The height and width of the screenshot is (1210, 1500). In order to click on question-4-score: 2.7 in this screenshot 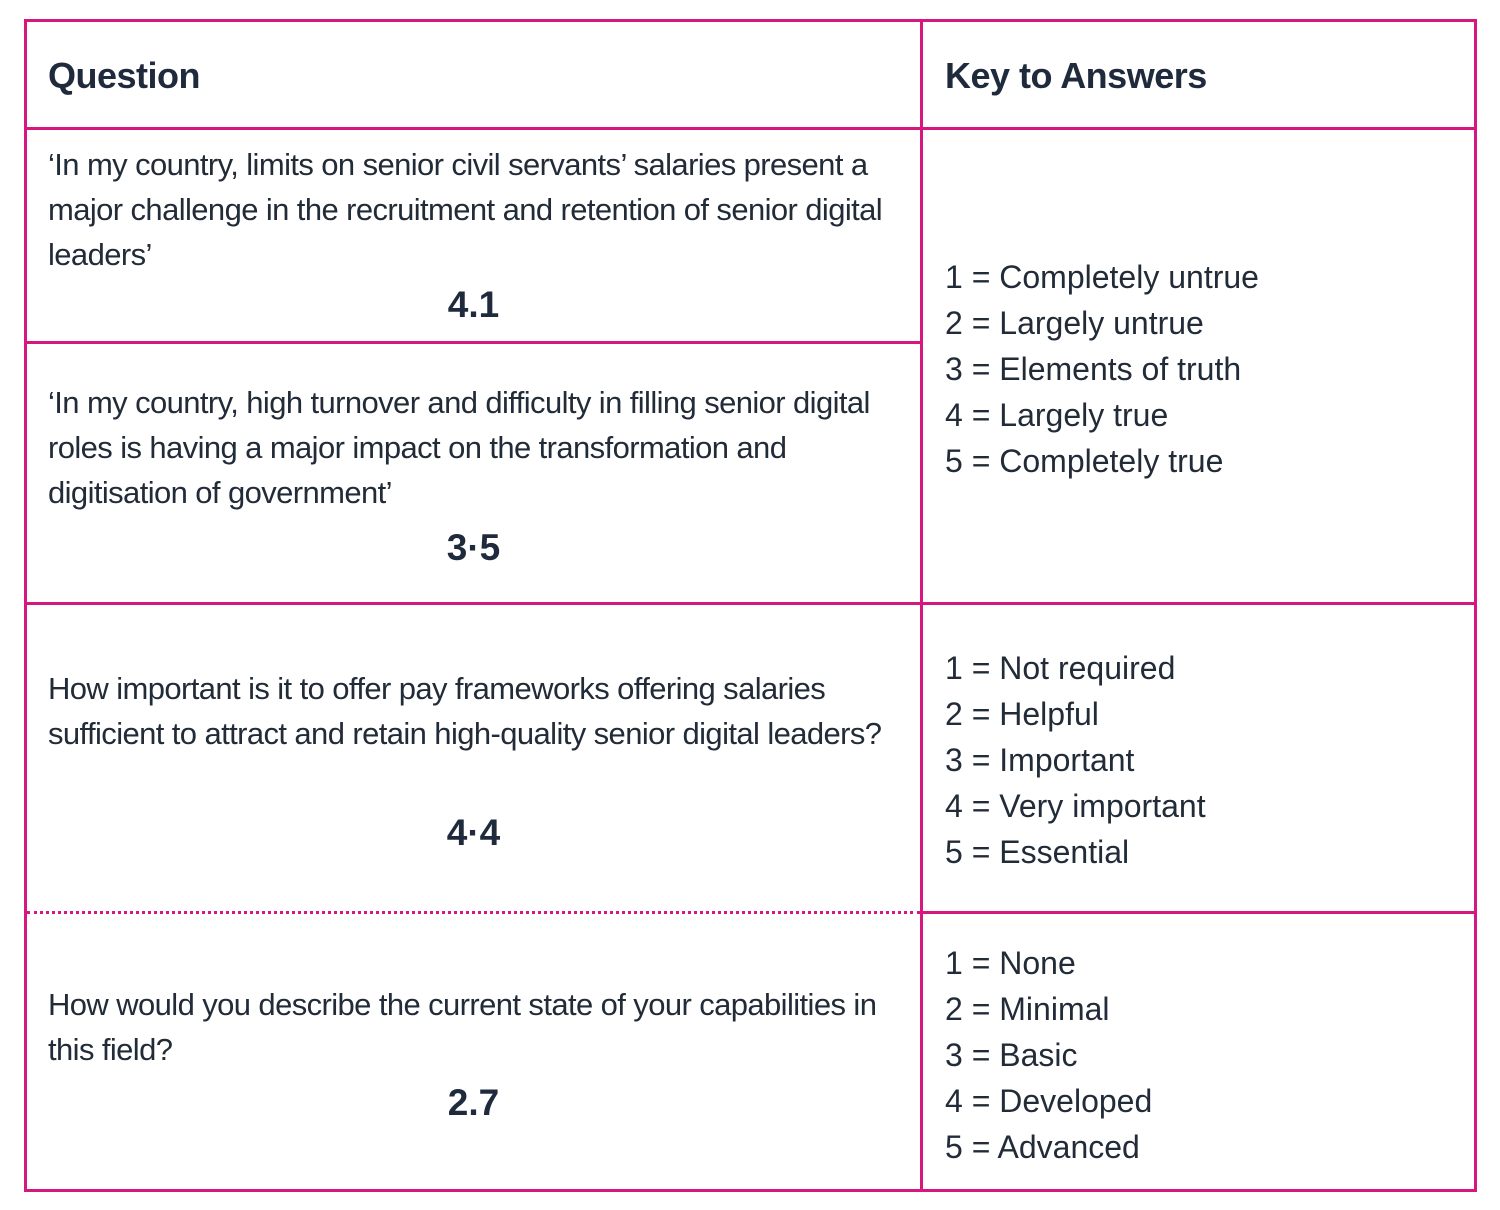, I will do `click(473, 1102)`.